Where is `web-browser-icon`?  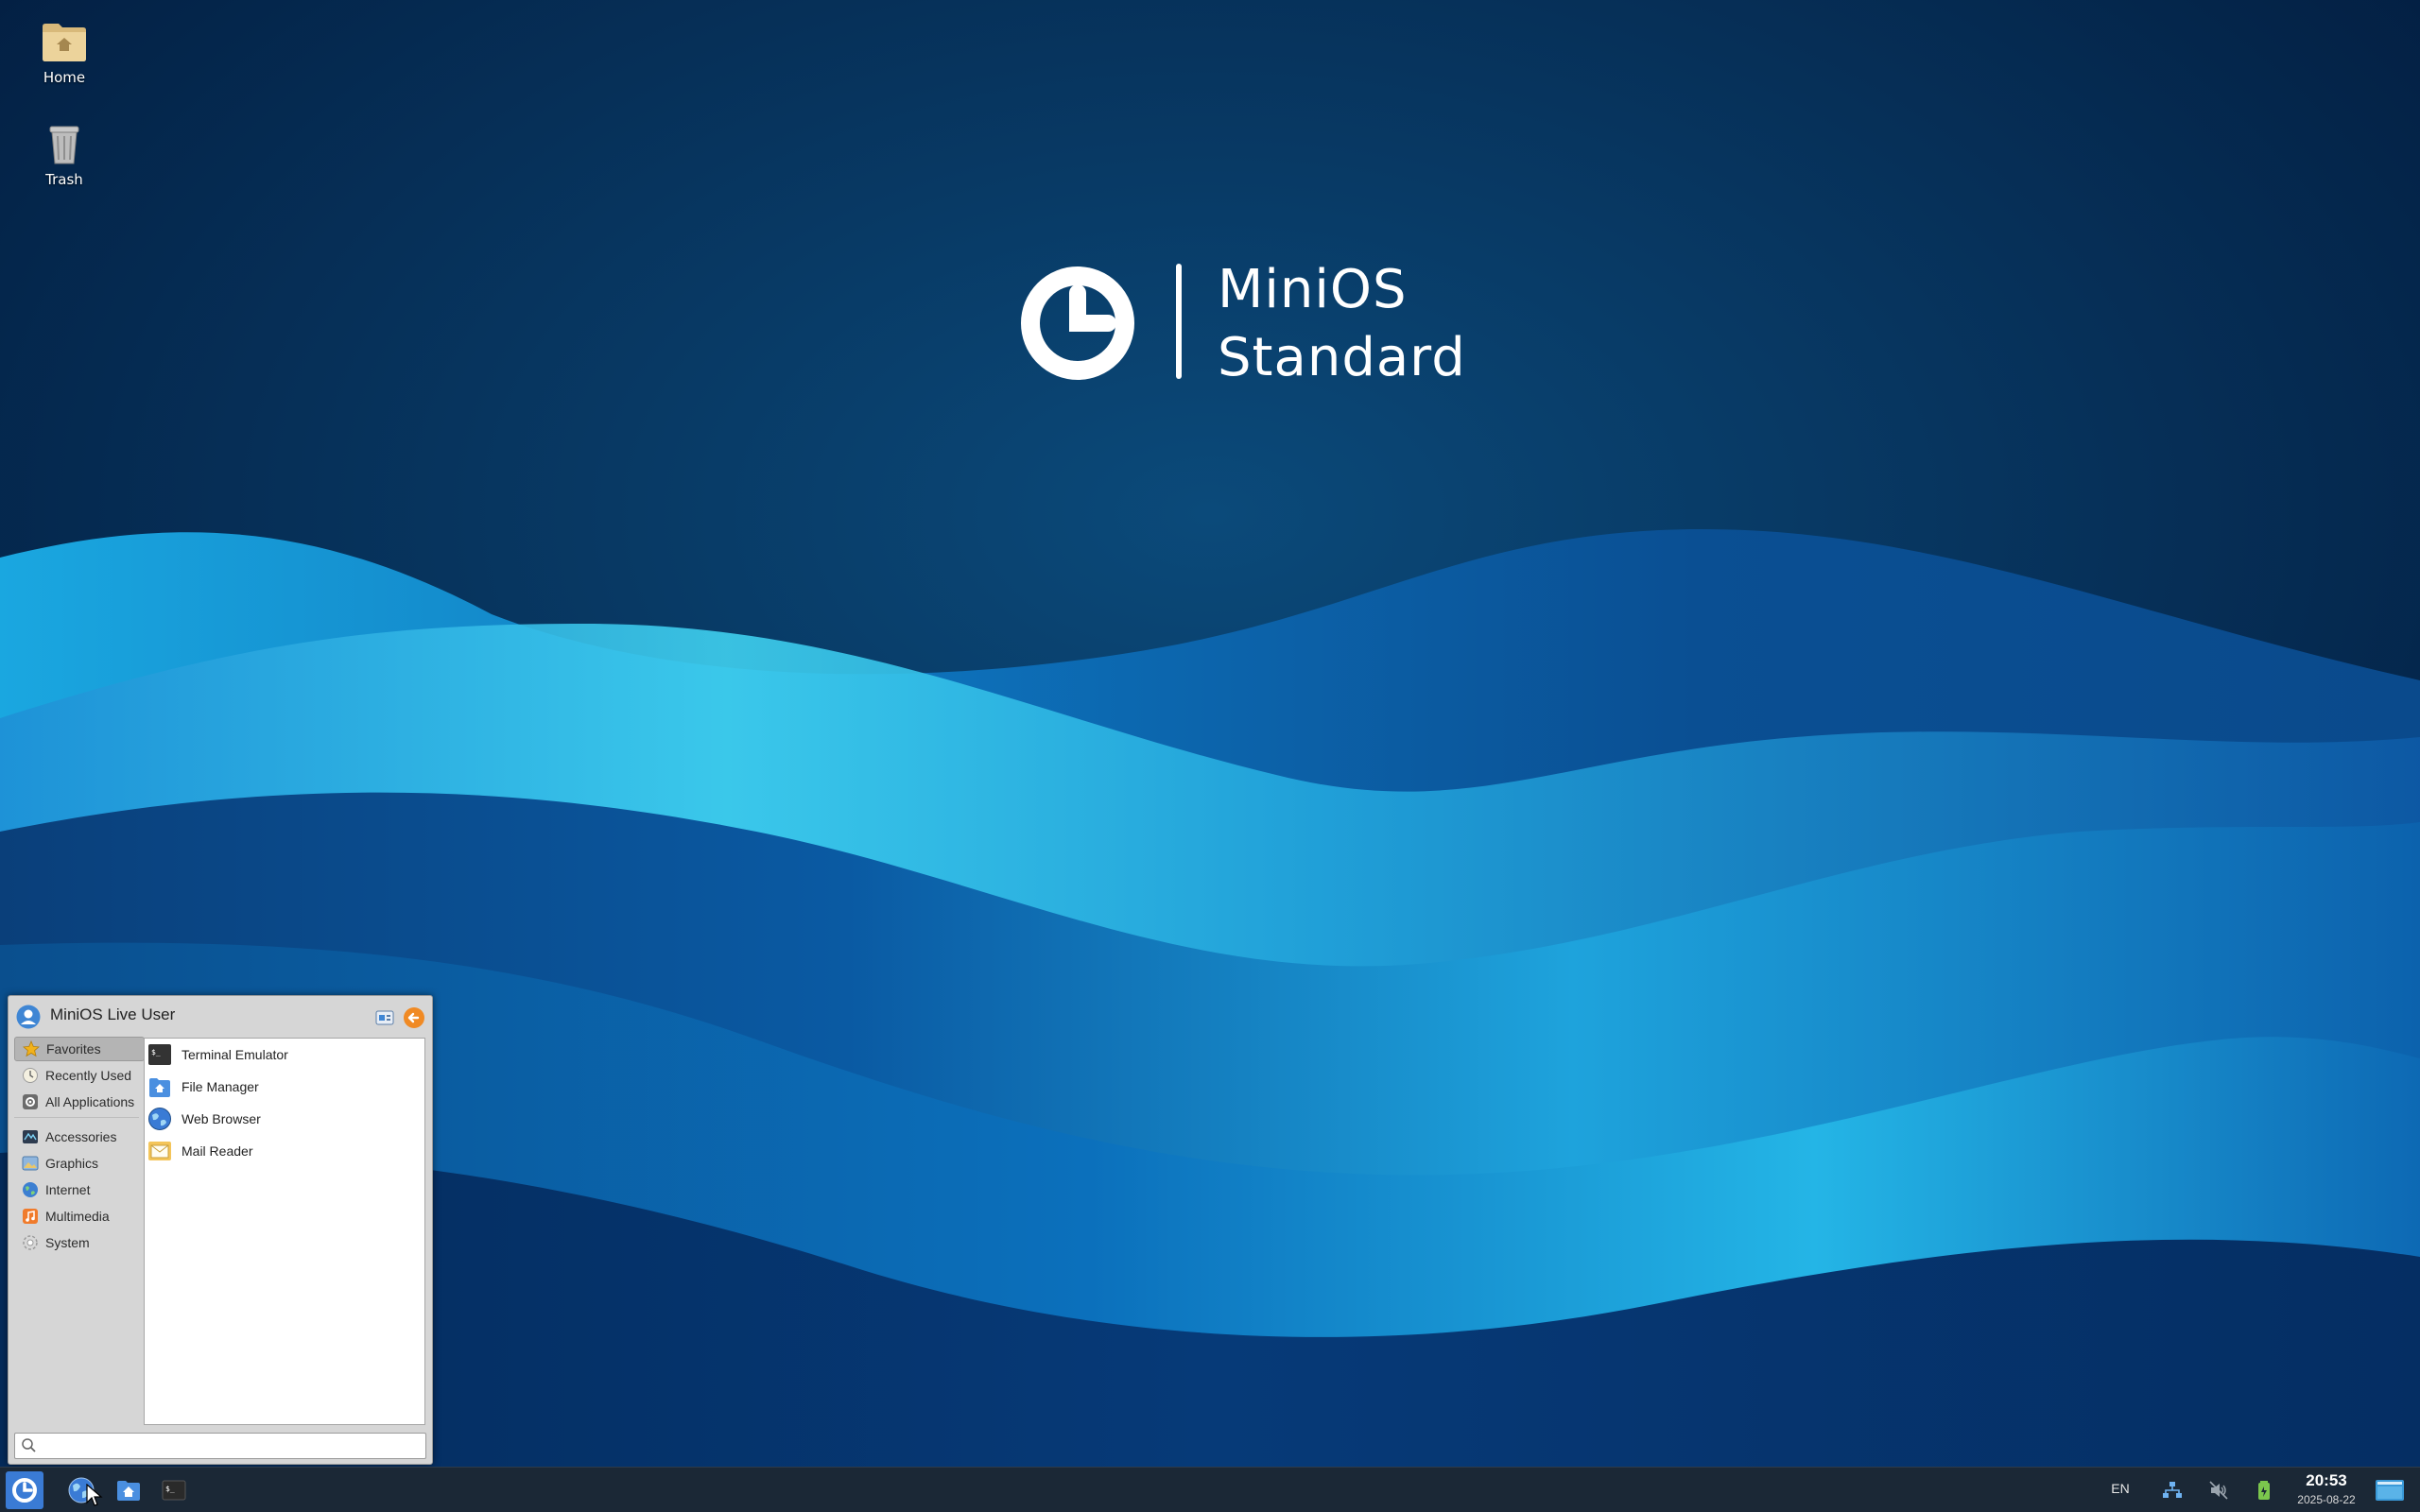 web-browser-icon is located at coordinates (159, 1119).